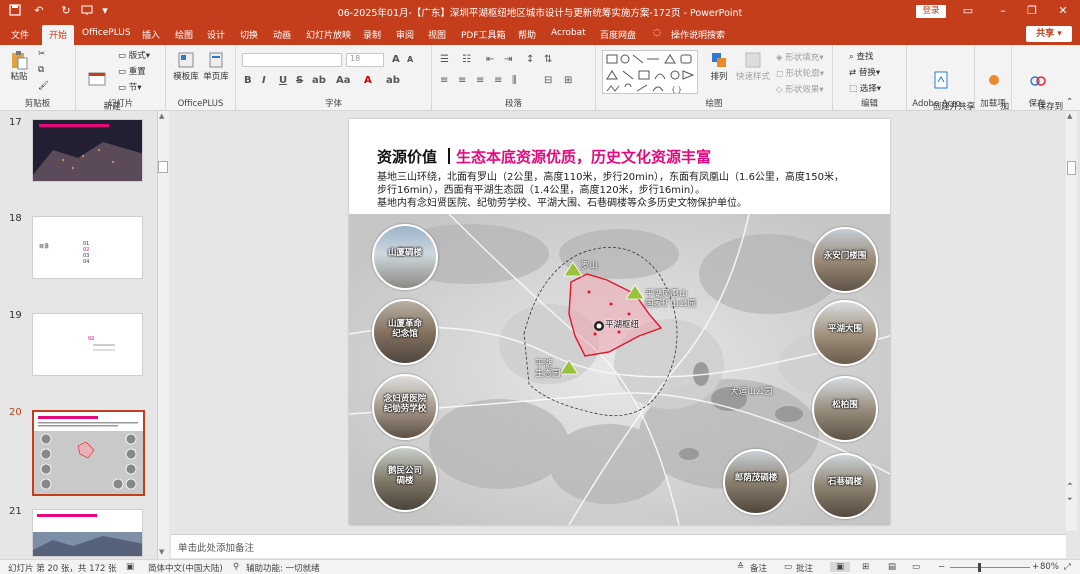 The width and height of the screenshot is (1080, 574). What do you see at coordinates (1032, 11) in the screenshot?
I see `restore-icon: ❐` at bounding box center [1032, 11].